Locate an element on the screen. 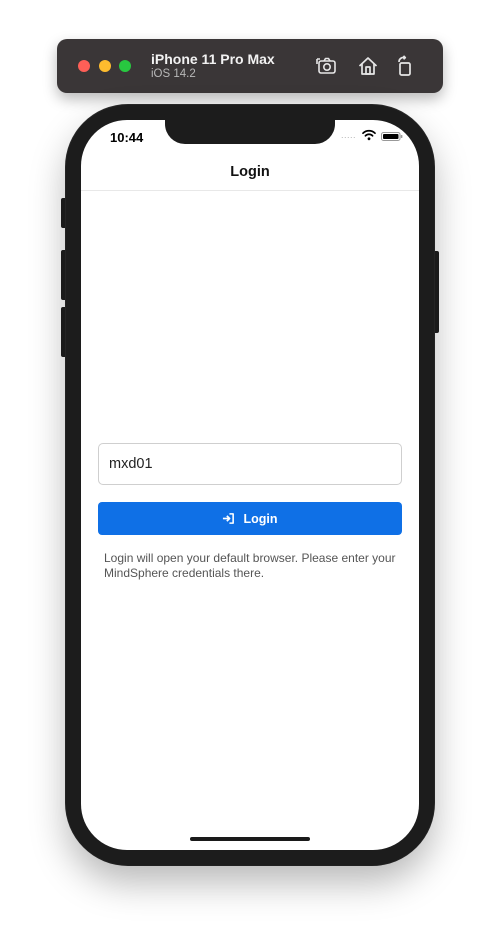  login-button: Login is located at coordinates (250, 518).